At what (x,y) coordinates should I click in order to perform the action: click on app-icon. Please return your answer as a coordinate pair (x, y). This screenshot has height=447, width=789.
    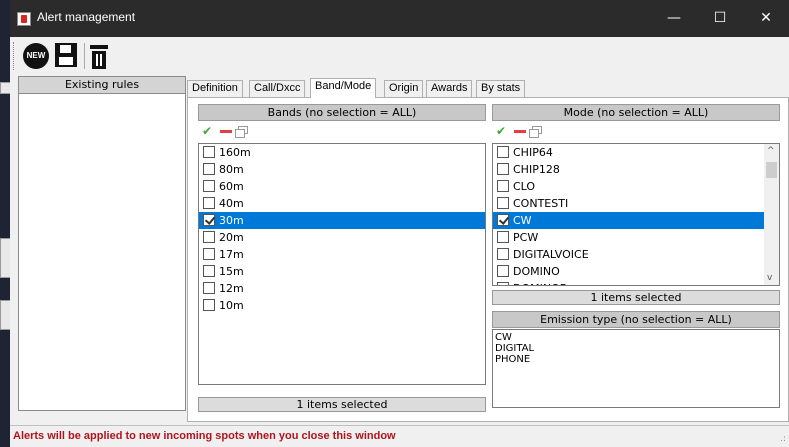
    Looking at the image, I should click on (24, 19).